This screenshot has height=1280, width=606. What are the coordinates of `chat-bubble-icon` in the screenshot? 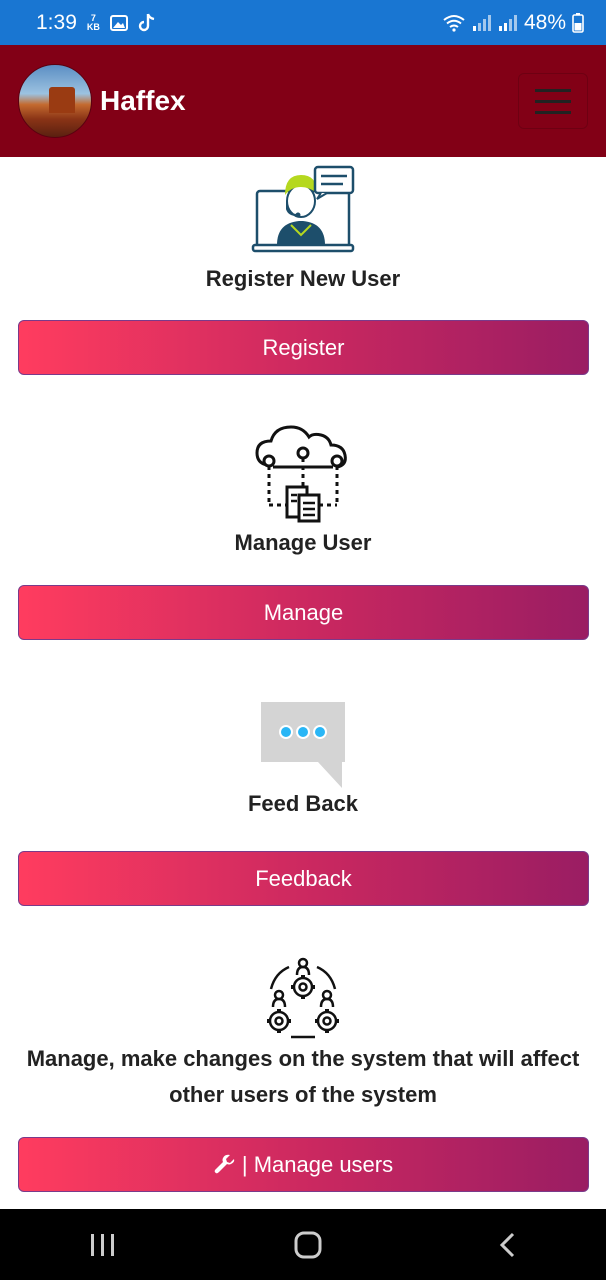 It's located at (303, 745).